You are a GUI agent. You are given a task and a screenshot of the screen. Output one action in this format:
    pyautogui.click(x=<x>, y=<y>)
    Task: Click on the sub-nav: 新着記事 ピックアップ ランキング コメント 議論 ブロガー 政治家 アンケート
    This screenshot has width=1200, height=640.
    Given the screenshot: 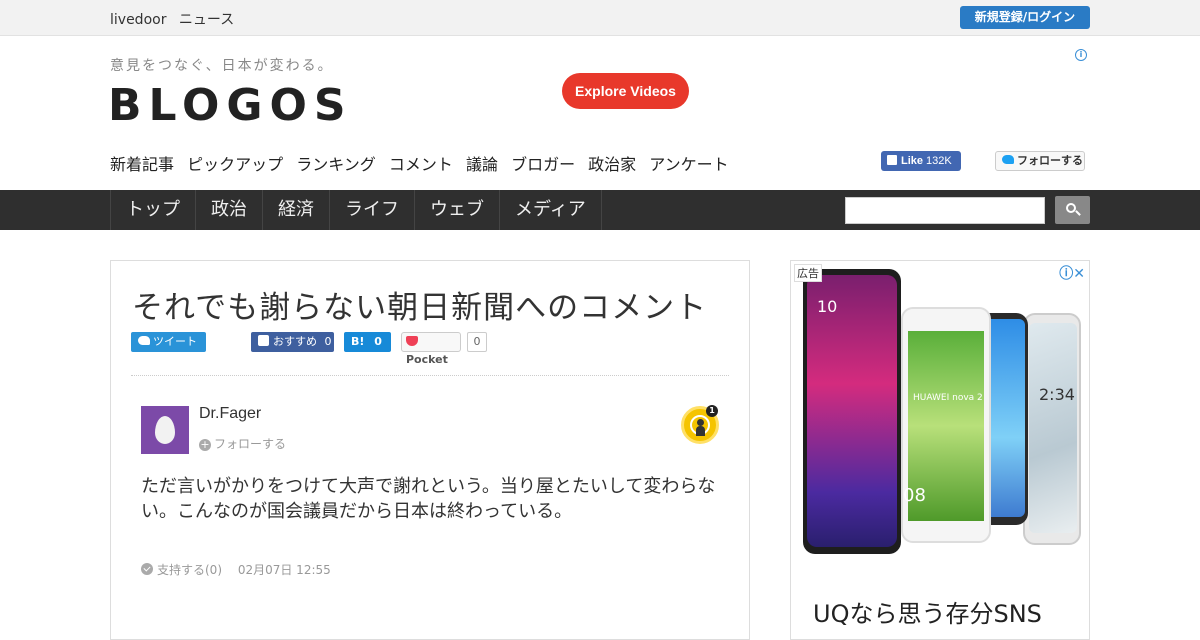 What is the action you would take?
    pyautogui.click(x=423, y=163)
    